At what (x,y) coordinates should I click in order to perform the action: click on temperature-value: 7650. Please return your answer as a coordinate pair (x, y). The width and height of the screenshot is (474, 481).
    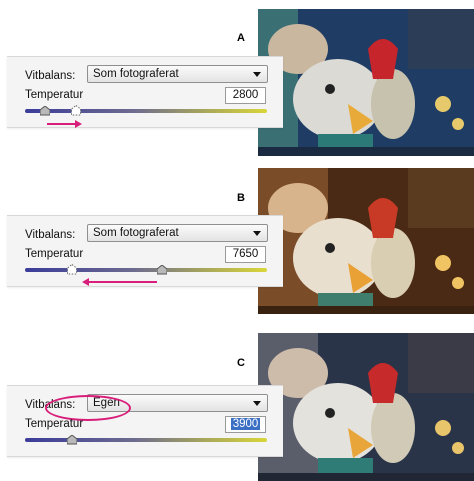
    Looking at the image, I should click on (245, 254).